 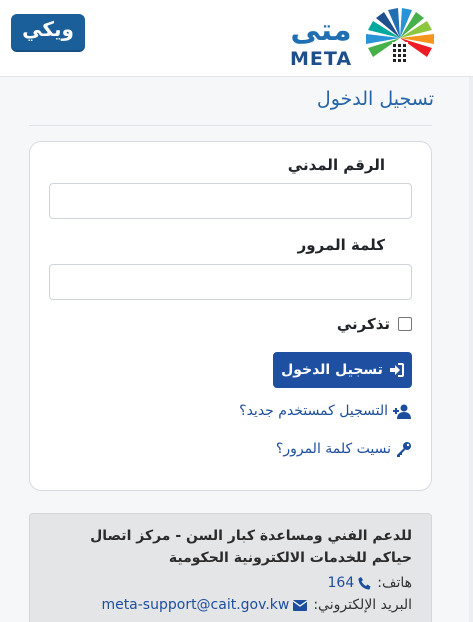 I want to click on register-link: التسجيل كمستخدم جديد؟, so click(x=325, y=411).